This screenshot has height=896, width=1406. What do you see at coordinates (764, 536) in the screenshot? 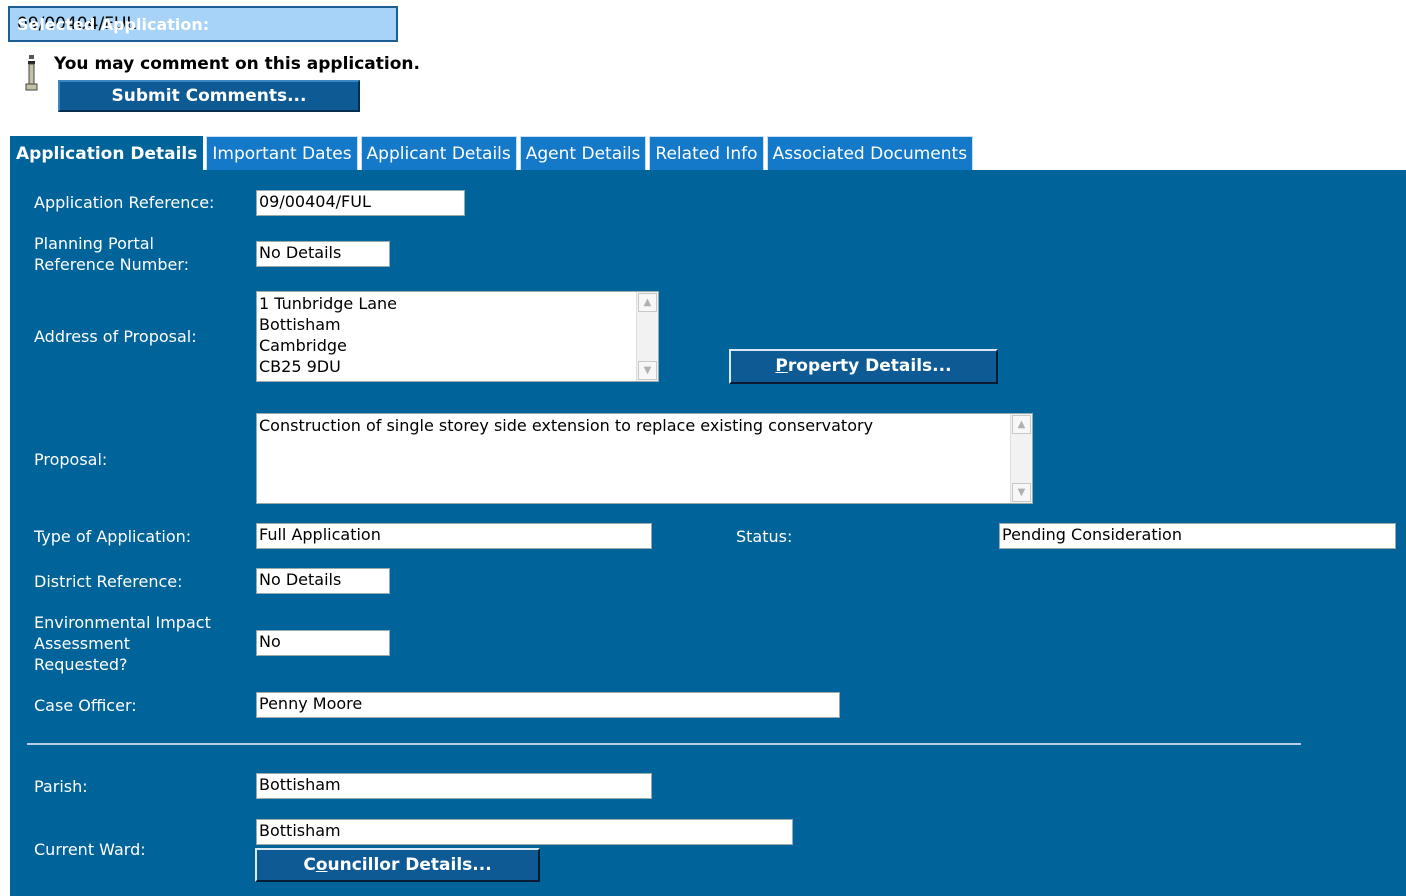
I see `status-label: Status:` at bounding box center [764, 536].